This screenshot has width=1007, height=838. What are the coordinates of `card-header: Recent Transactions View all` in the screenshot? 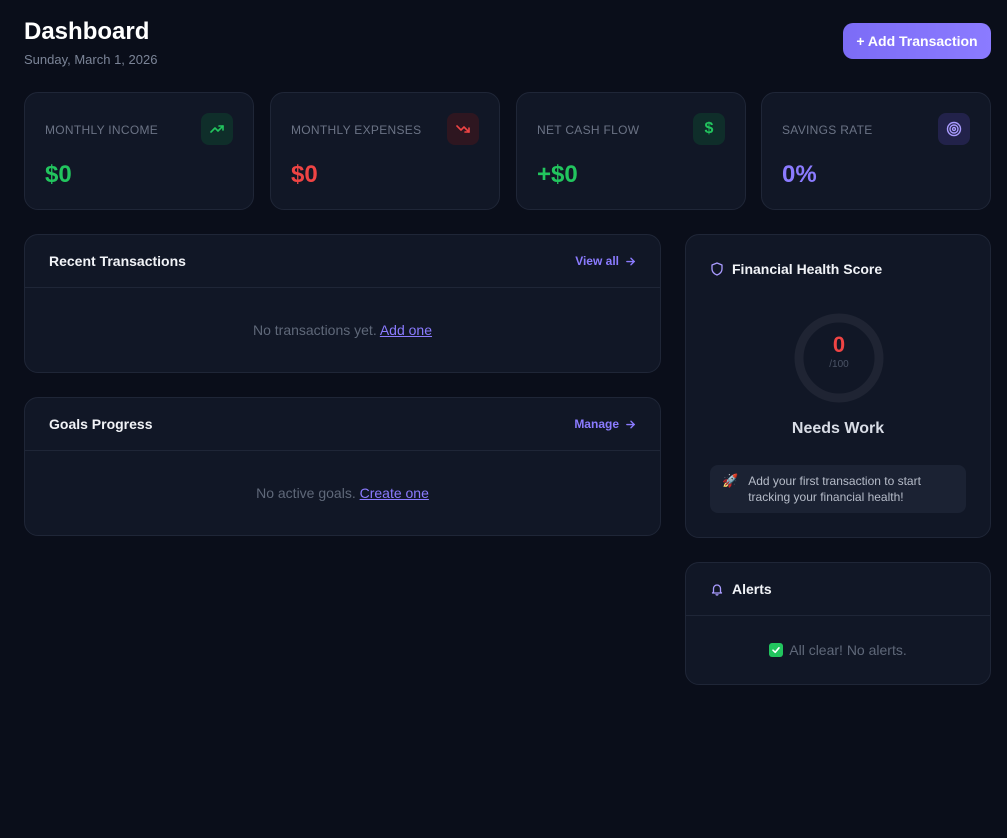 It's located at (342, 261).